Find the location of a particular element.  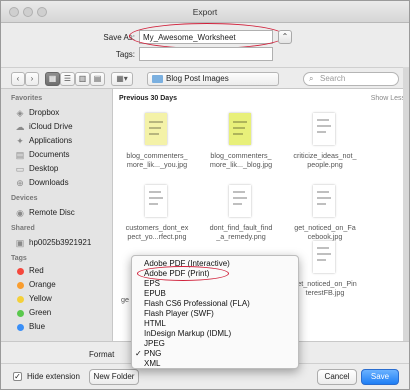

file-item: dont_find_fault_find _a_remedy.png is located at coordinates (241, 223).